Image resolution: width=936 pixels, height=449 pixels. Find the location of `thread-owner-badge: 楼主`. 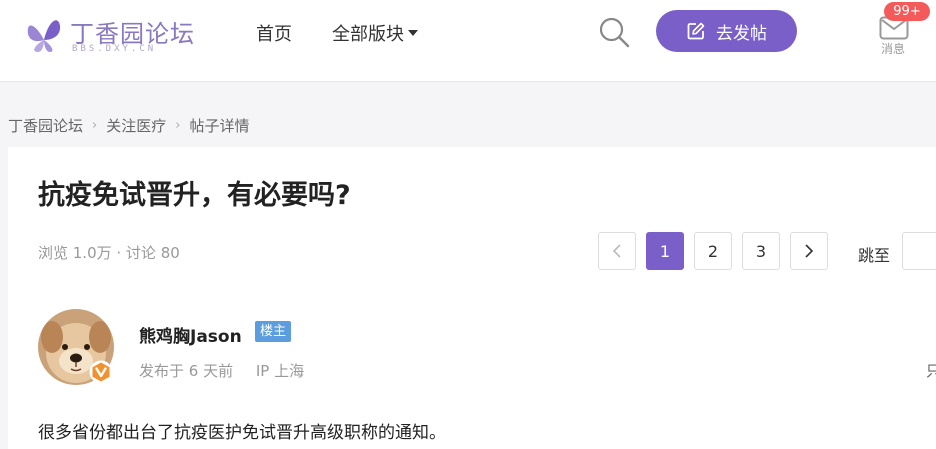

thread-owner-badge: 楼主 is located at coordinates (273, 331).